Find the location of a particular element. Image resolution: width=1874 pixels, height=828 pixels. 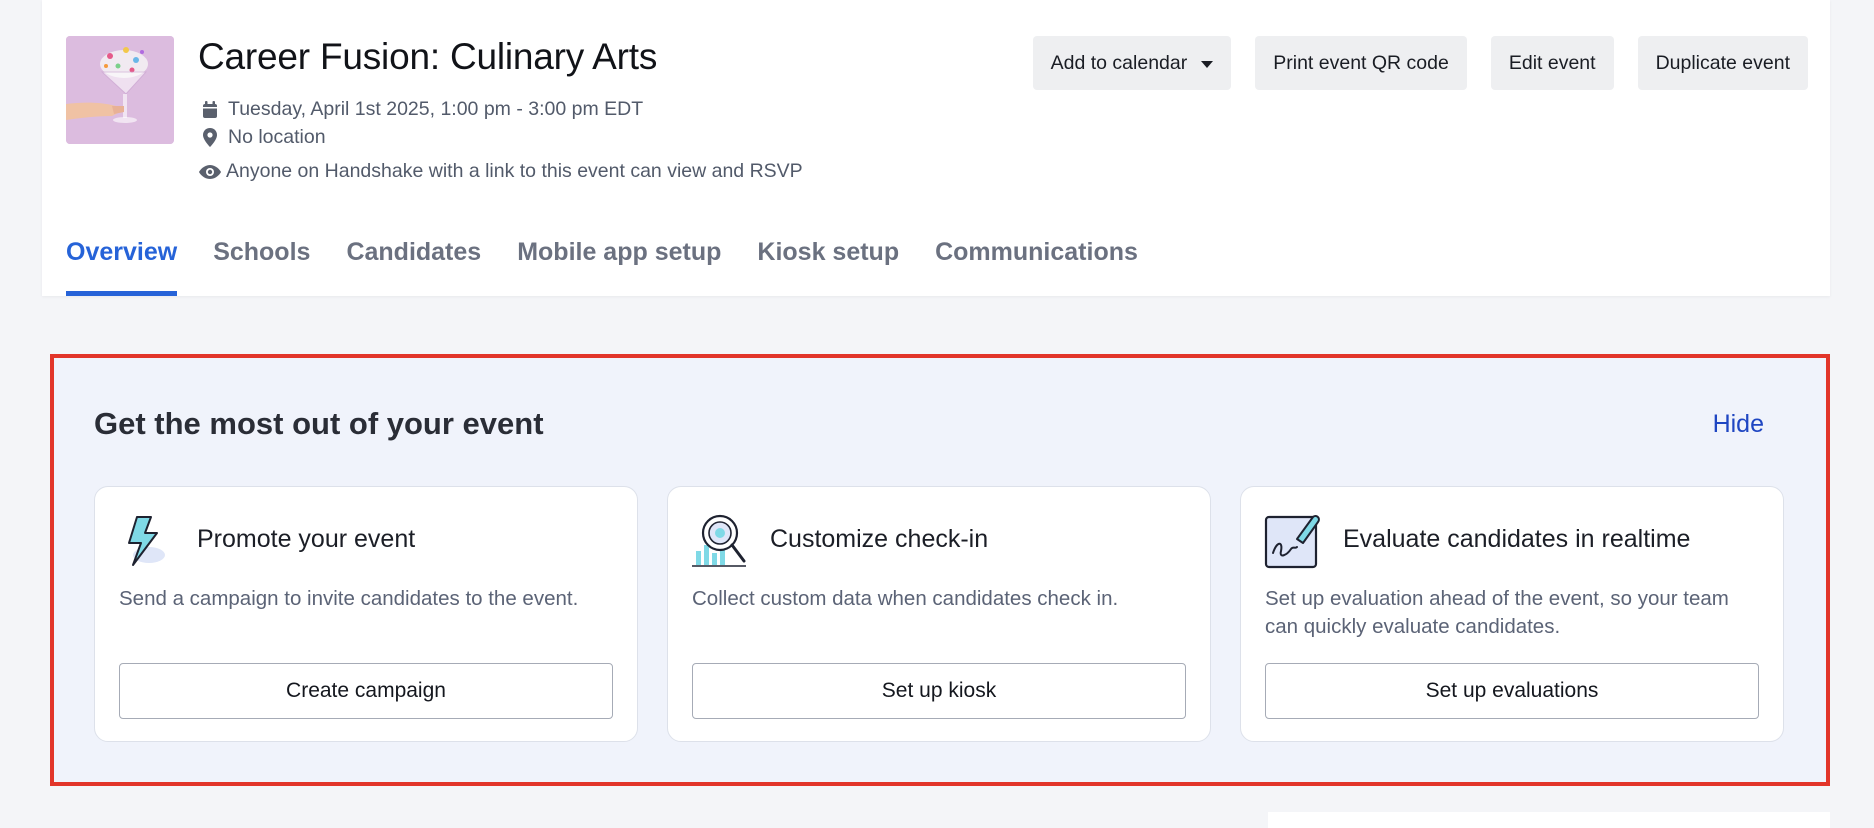

promo-title: Get the most out of your event is located at coordinates (319, 423).